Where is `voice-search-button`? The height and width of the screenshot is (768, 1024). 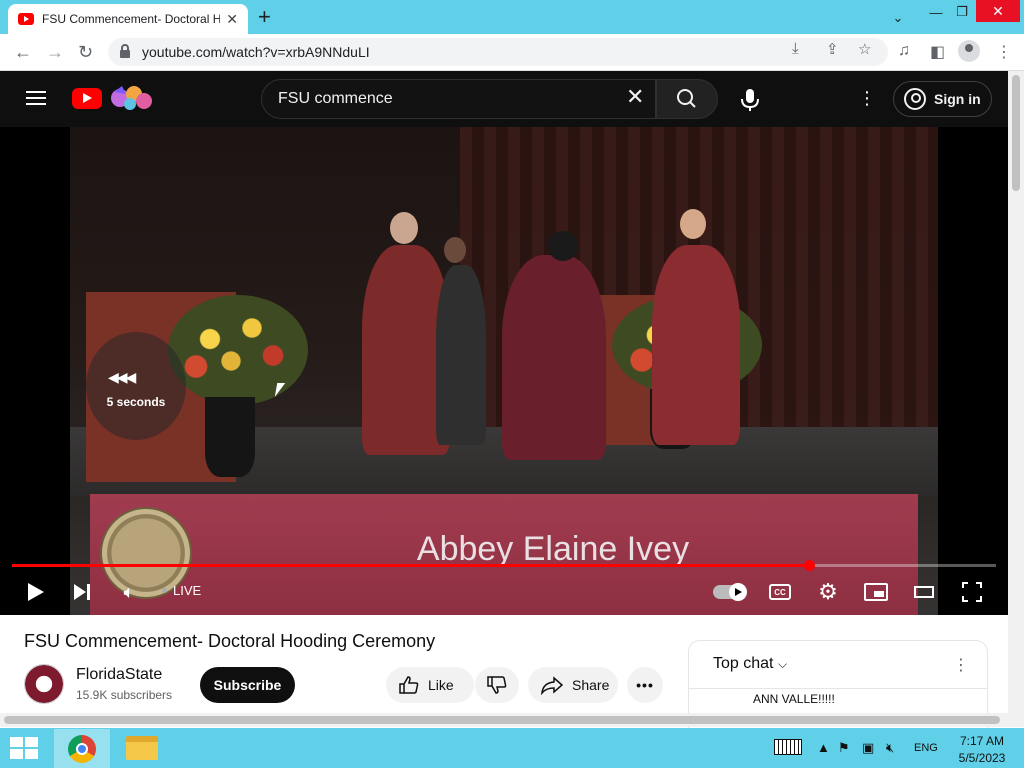 voice-search-button is located at coordinates (750, 99).